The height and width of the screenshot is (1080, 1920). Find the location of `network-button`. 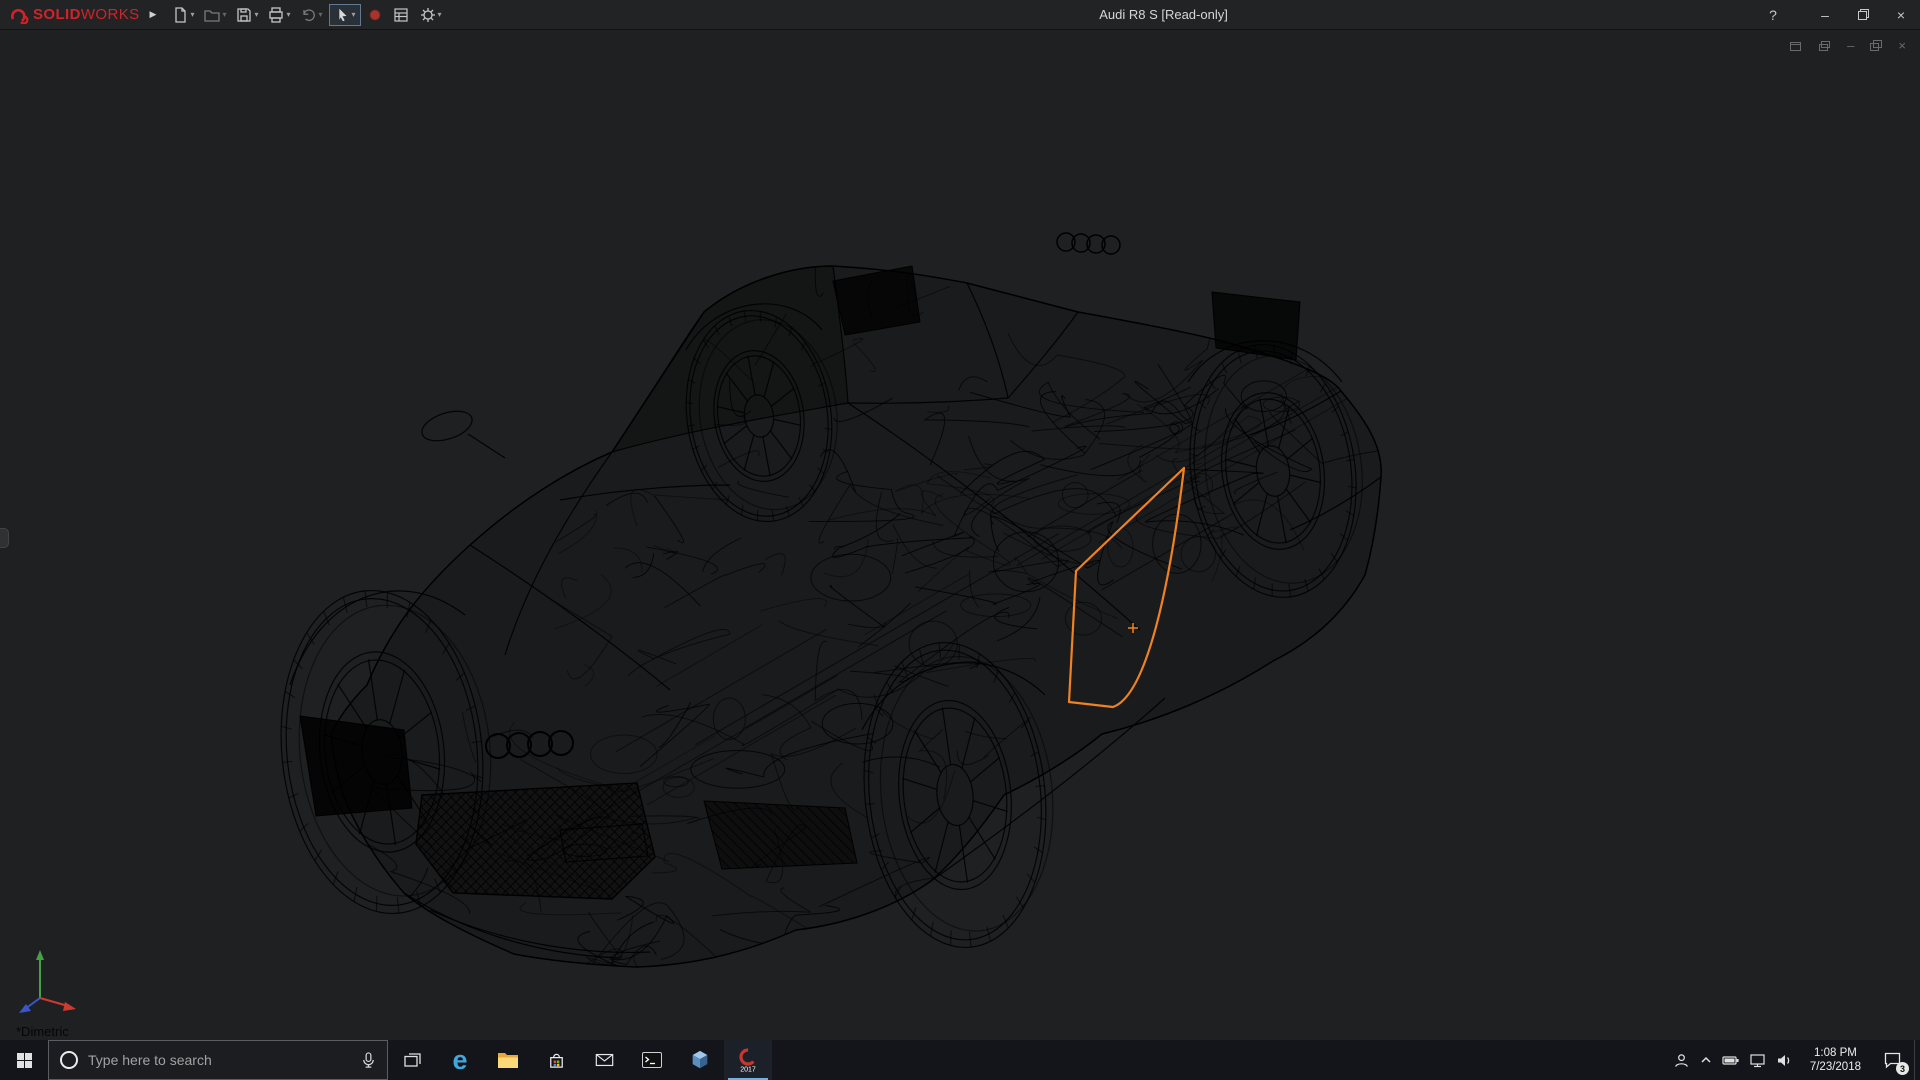

network-button is located at coordinates (1758, 1060).